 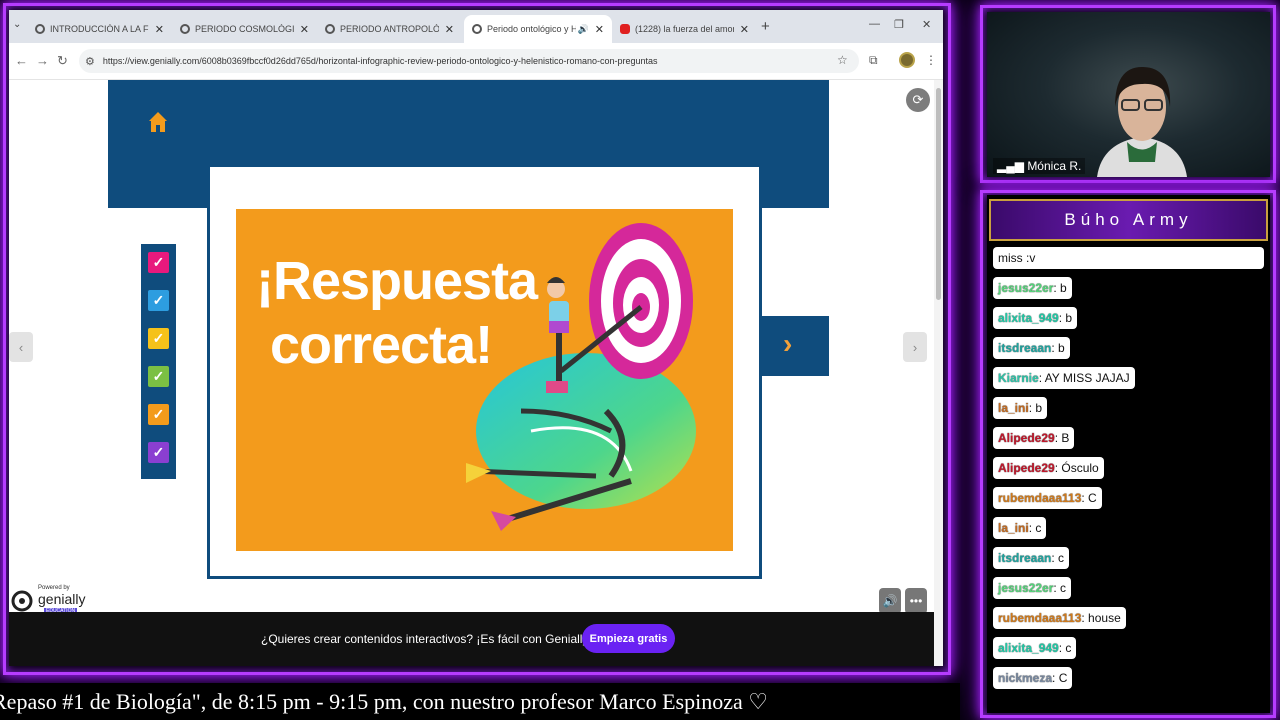 I want to click on checkbox-4: ✓, so click(x=158, y=376).